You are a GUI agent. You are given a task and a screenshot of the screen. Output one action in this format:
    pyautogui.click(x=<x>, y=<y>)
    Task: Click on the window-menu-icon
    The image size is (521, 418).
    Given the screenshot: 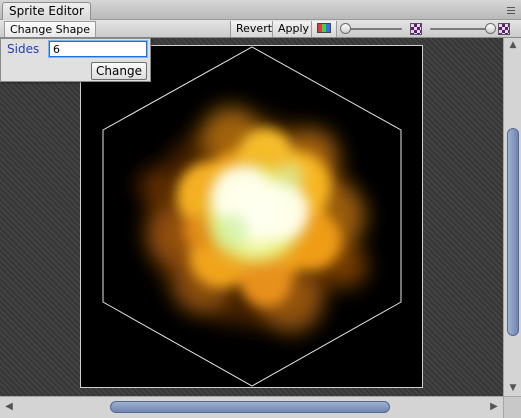 What is the action you would take?
    pyautogui.click(x=509, y=9)
    